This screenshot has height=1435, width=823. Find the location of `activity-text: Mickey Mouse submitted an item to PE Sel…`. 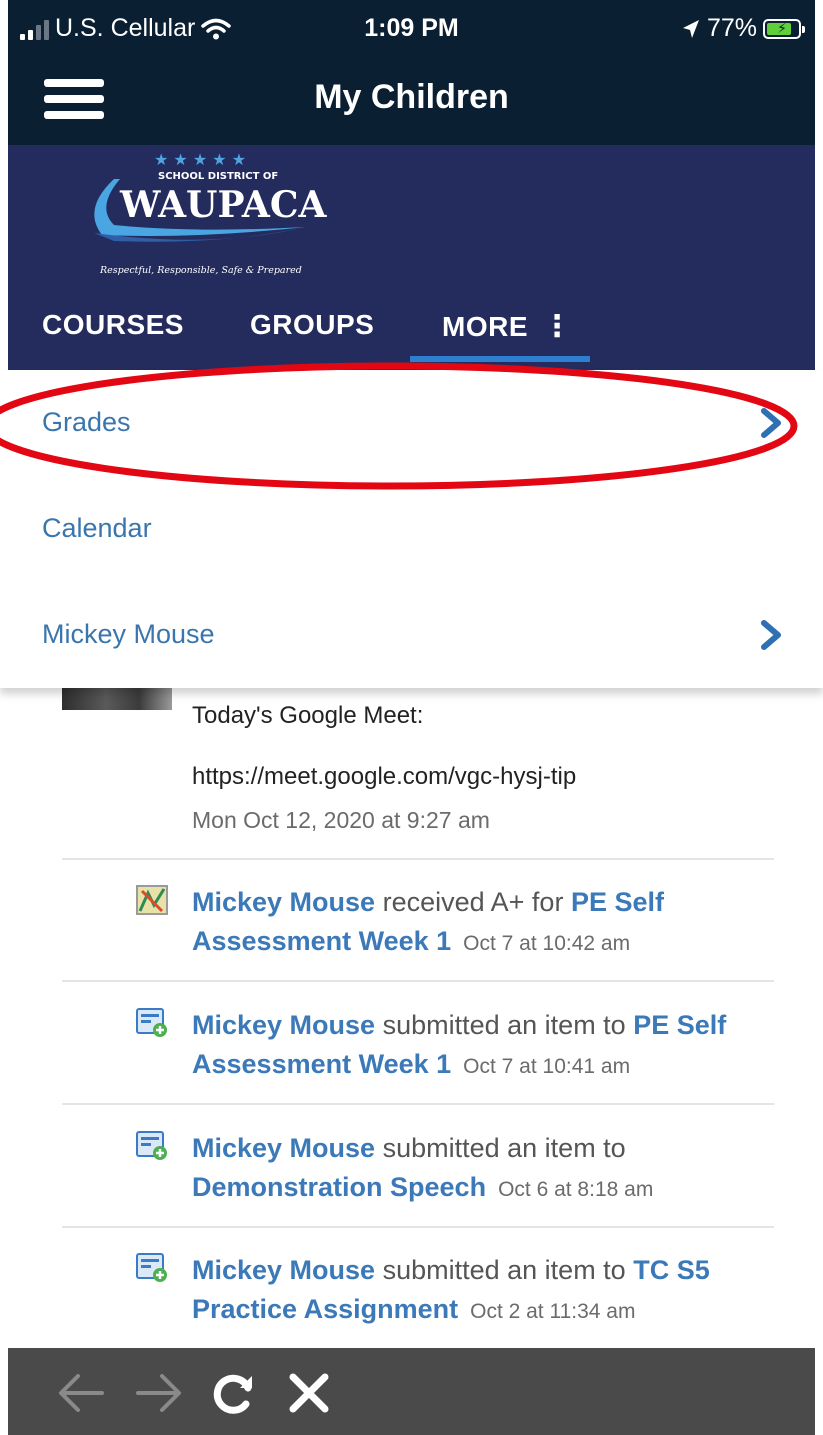

activity-text: Mickey Mouse submitted an item to PE Sel… is located at coordinates (487, 1046).